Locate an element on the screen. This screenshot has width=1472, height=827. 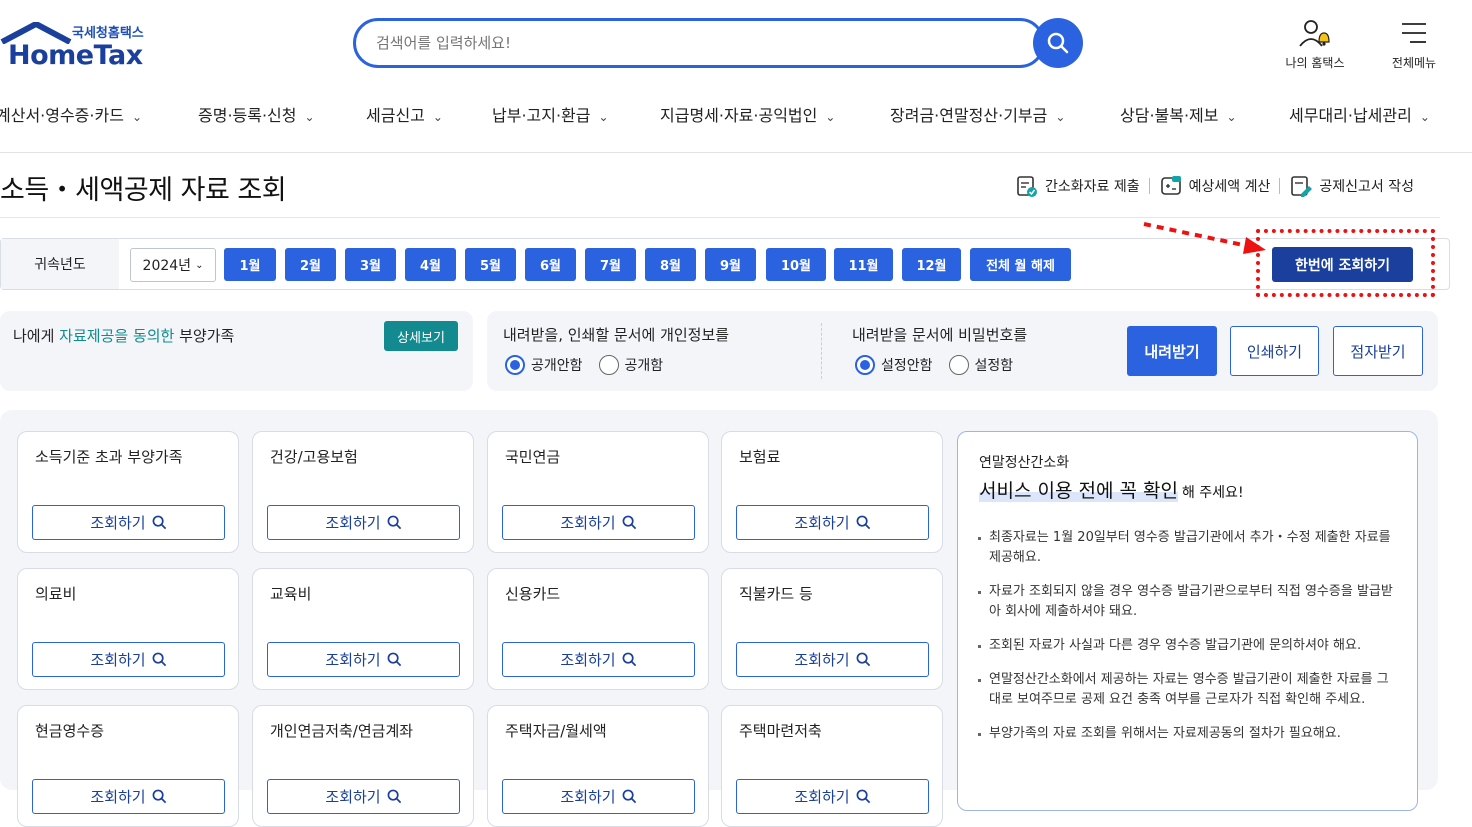
nav-item-receipts: 계산서·영수증·카드 ⌄ is located at coordinates (71, 114).